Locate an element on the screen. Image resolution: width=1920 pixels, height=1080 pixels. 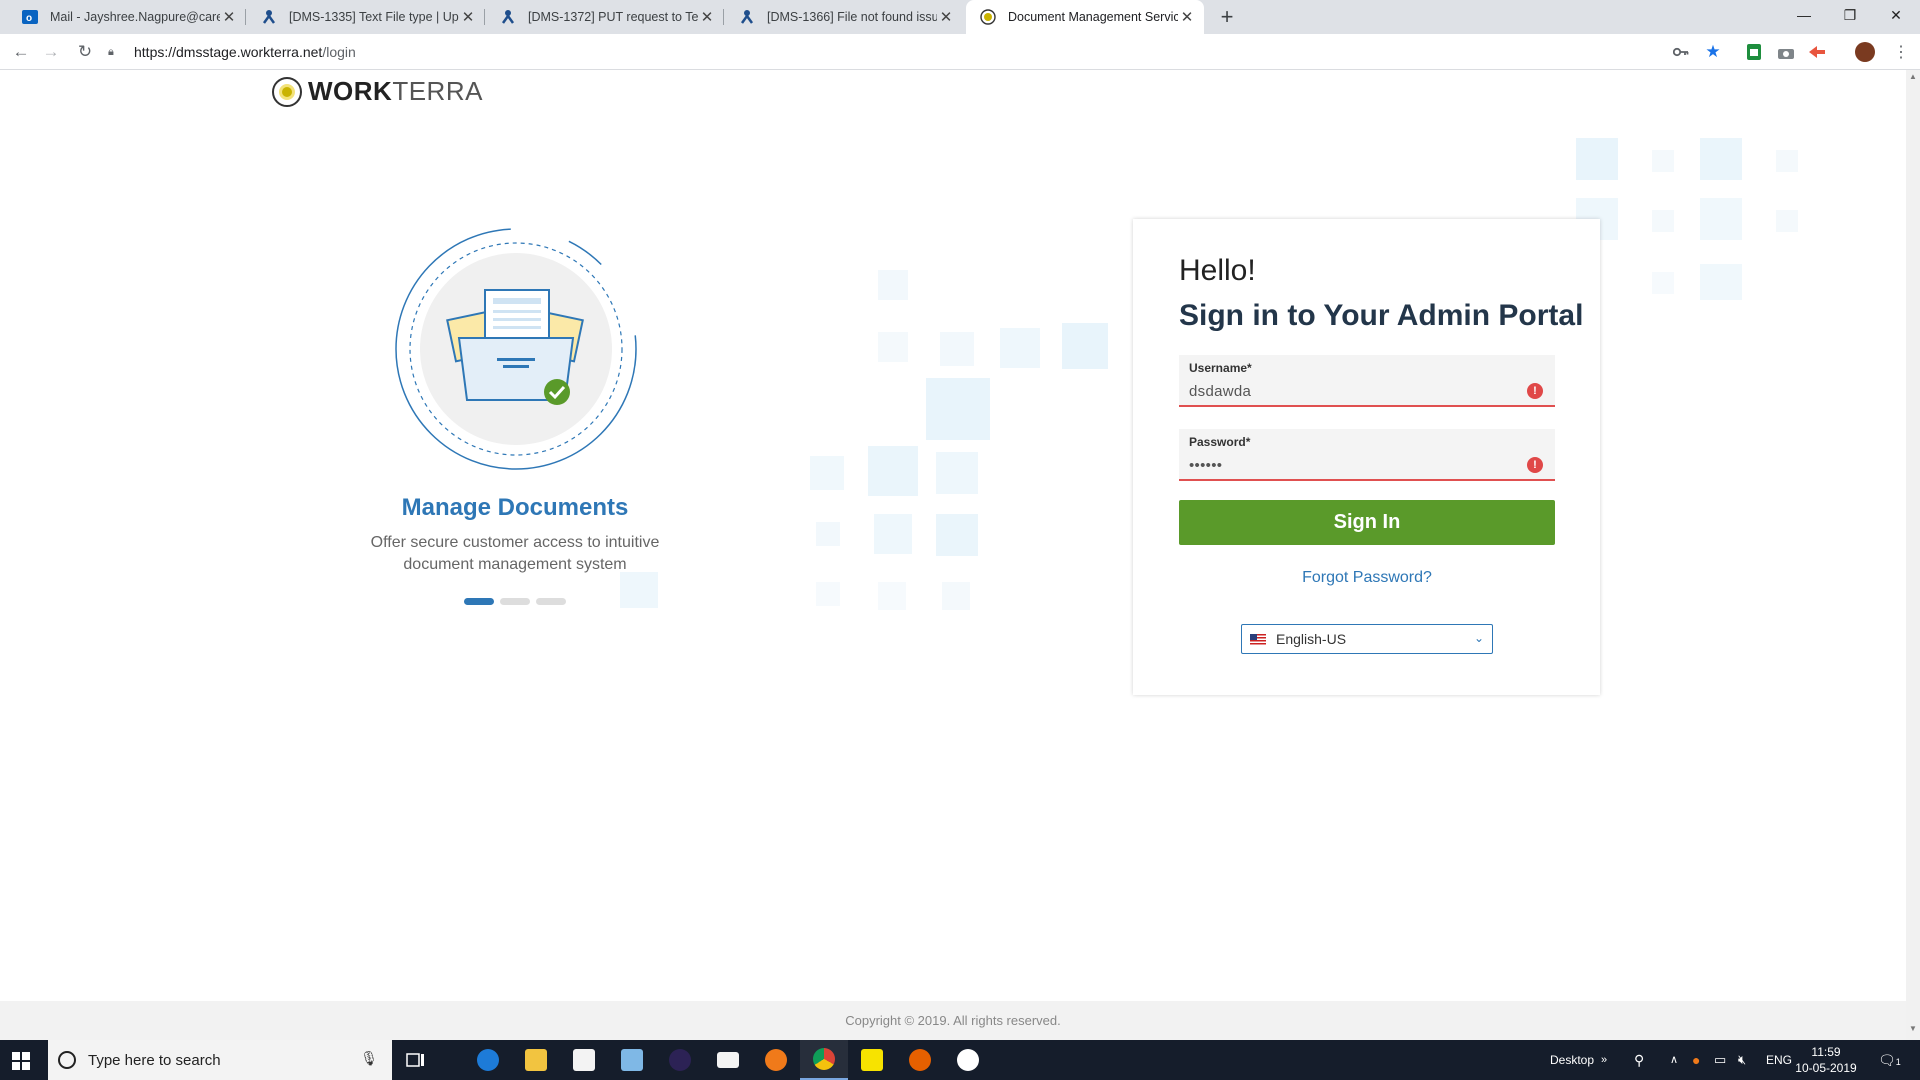
menu-kebab-icon: ⋮ is located at coordinates (1901, 52).